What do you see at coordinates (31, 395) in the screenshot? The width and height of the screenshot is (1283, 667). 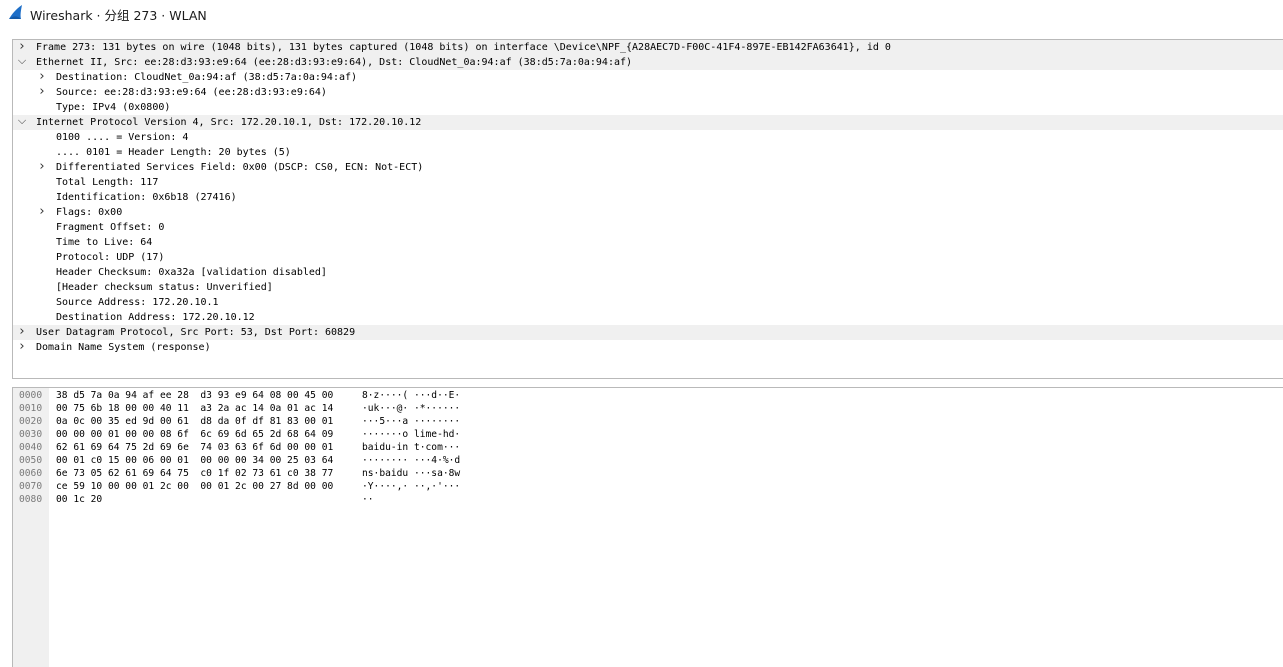 I see `hex-offset: 0000` at bounding box center [31, 395].